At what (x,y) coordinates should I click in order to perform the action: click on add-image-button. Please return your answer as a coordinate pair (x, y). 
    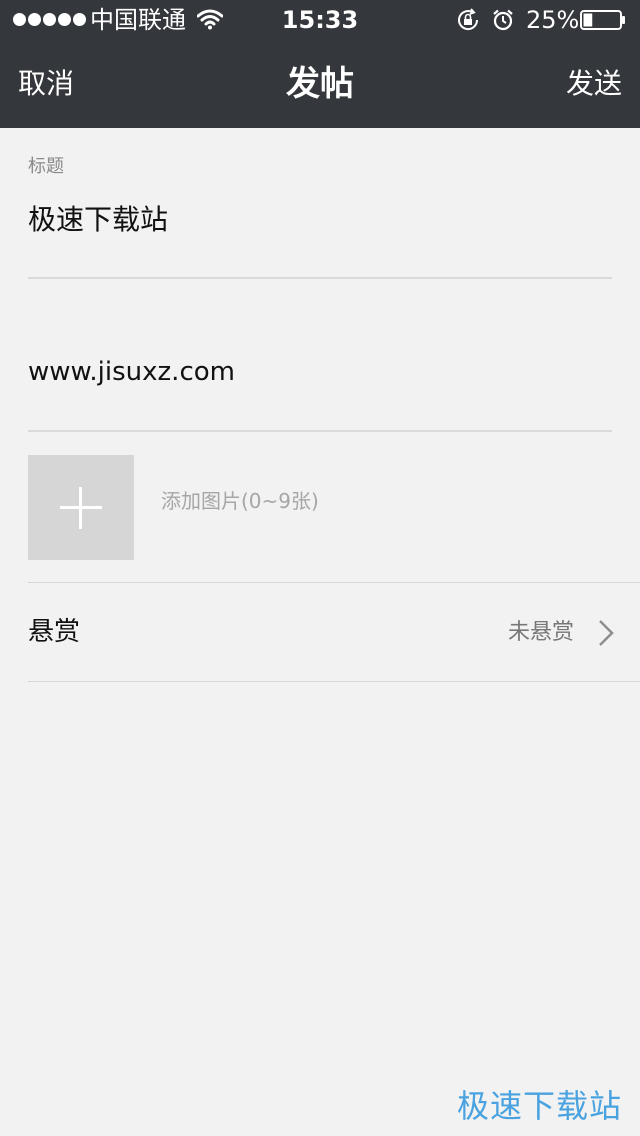
    Looking at the image, I should click on (81, 507).